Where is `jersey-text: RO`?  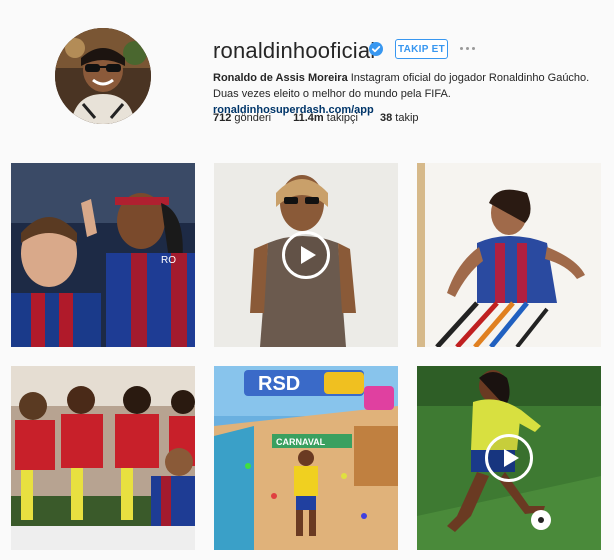 jersey-text: RO is located at coordinates (168, 260).